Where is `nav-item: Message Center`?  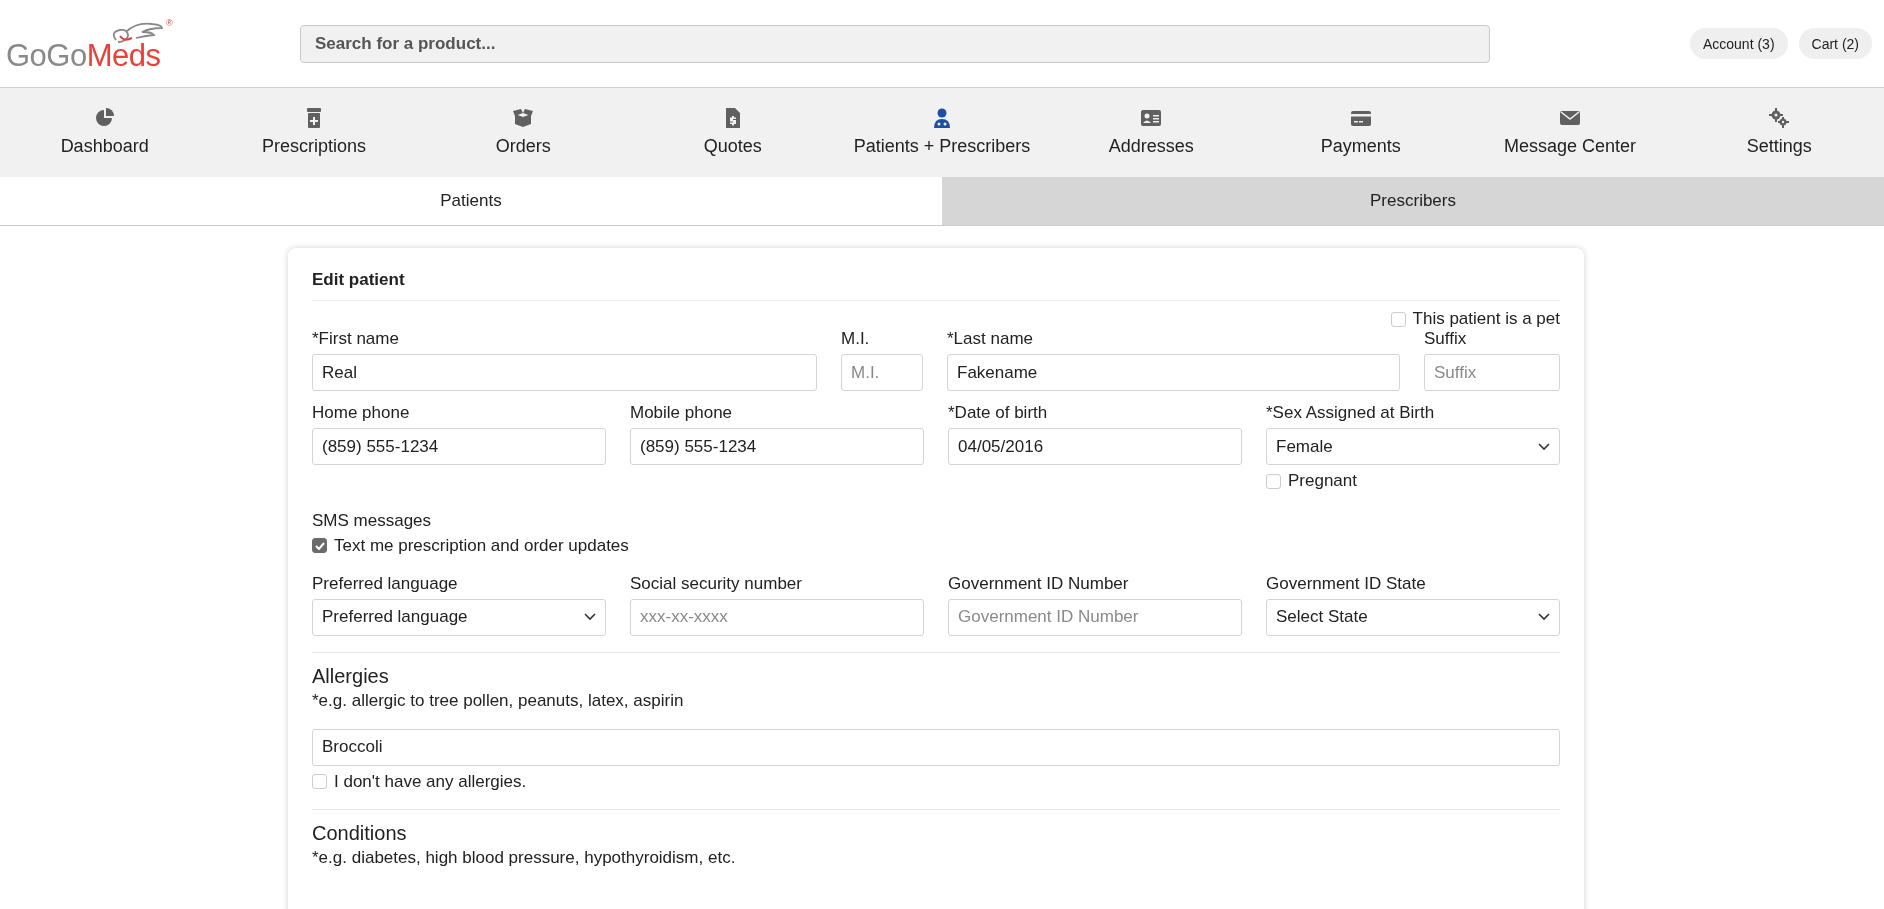
nav-item: Message Center is located at coordinates (1570, 132).